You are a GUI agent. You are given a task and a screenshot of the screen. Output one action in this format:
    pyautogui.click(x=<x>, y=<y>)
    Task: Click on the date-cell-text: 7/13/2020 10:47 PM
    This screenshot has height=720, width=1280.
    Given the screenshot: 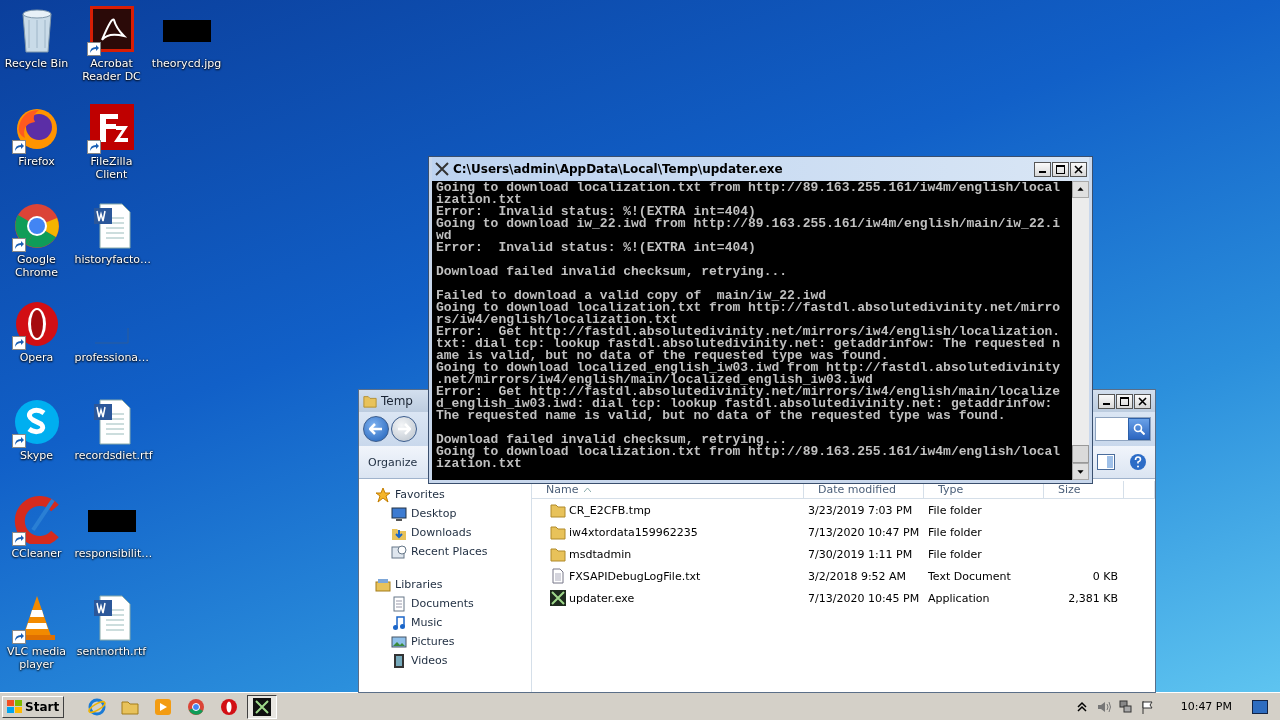 What is the action you would take?
    pyautogui.click(x=864, y=532)
    